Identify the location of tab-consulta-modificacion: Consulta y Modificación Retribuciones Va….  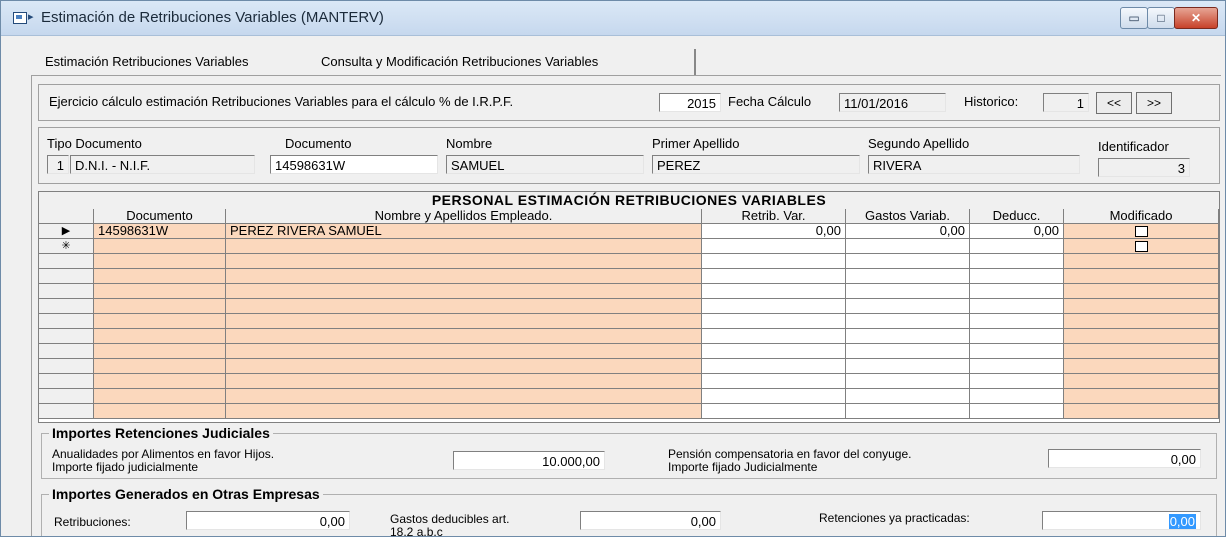
(503, 62).